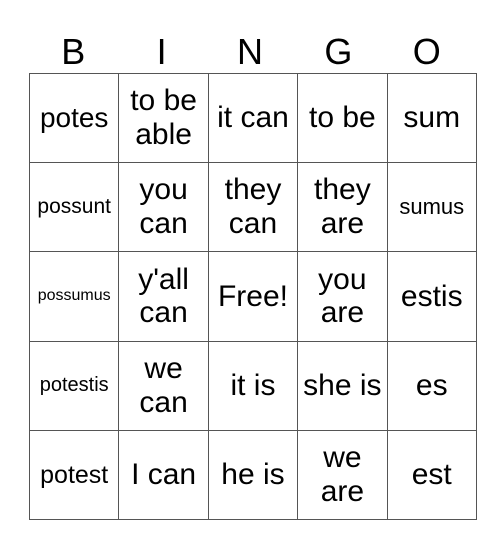  Describe the element at coordinates (342, 118) in the screenshot. I see `bingo-cell: to be` at that location.